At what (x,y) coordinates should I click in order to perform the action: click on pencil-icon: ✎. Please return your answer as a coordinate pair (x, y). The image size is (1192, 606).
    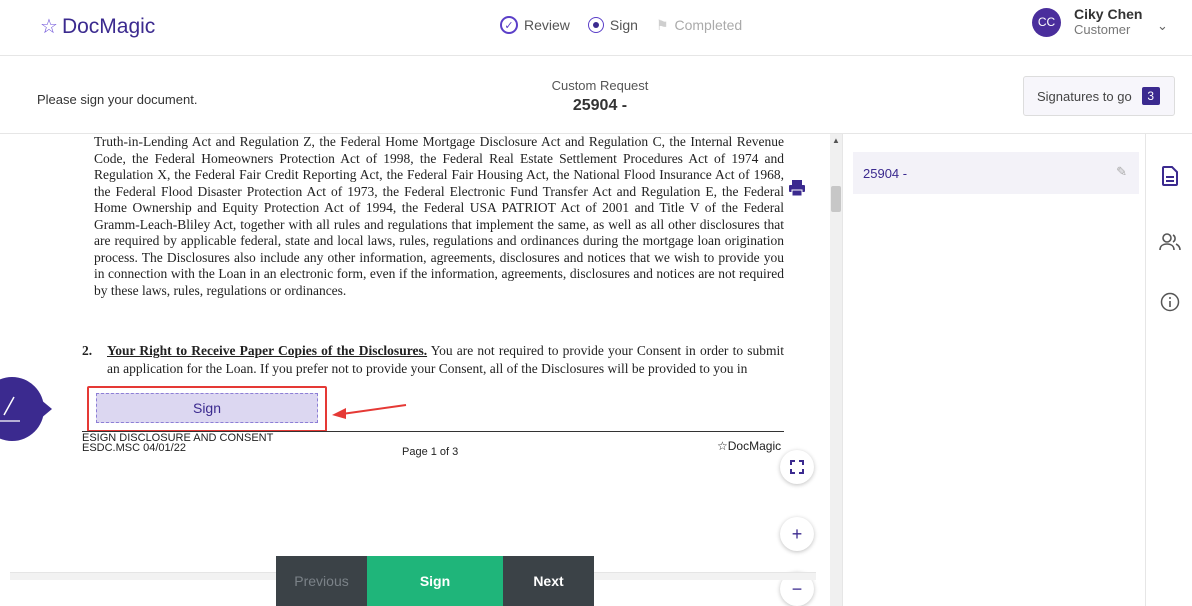
    Looking at the image, I should click on (1121, 172).